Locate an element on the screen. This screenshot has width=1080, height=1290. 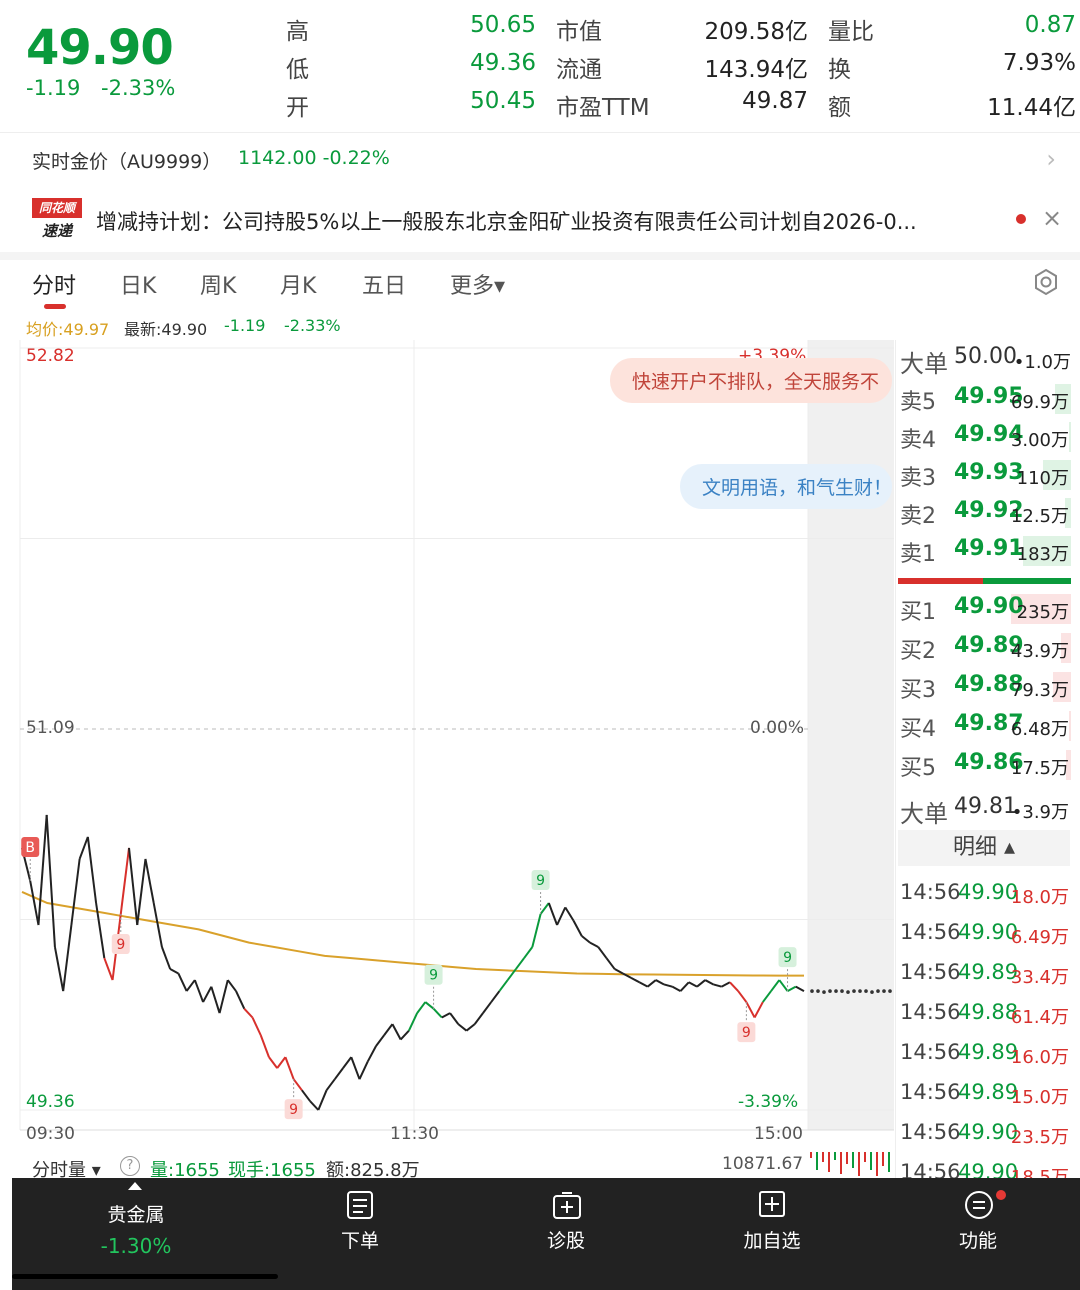
trade-tick-row: 14:56 49.88 61.4万 is located at coordinates (988, 1014).